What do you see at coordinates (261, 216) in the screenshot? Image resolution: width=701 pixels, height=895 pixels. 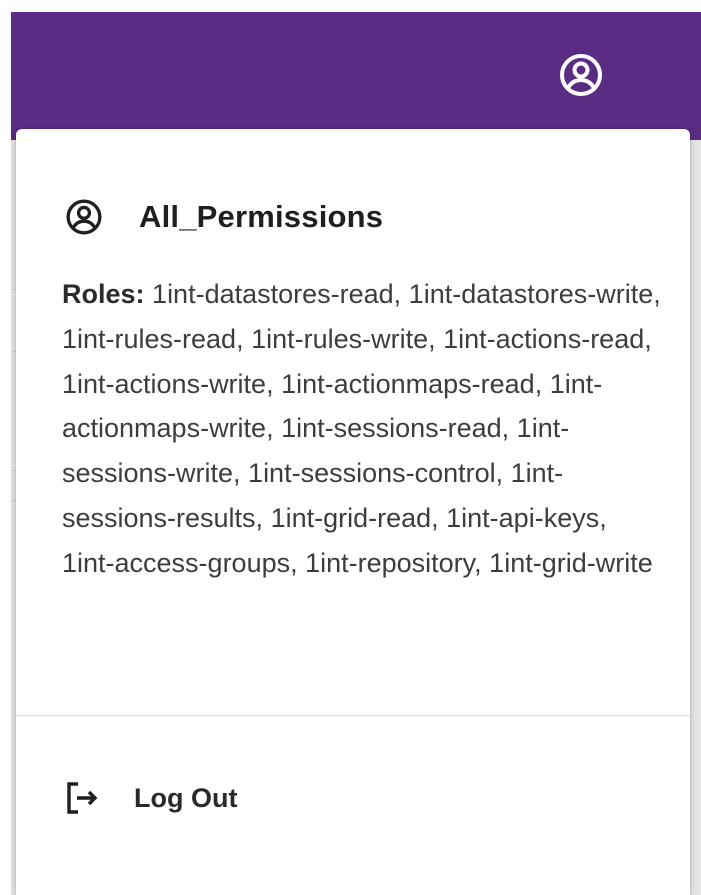 I see `username: All_Permissions` at bounding box center [261, 216].